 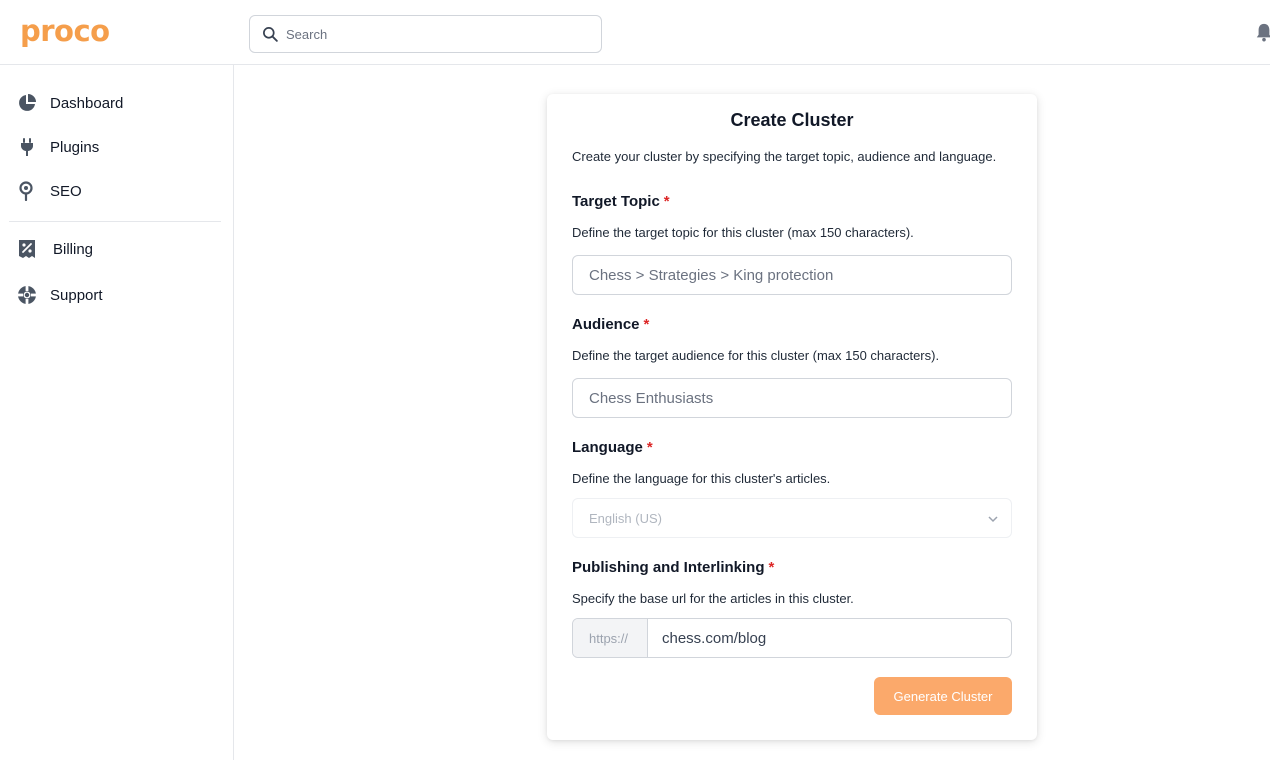 I want to click on search-box, so click(x=425, y=34).